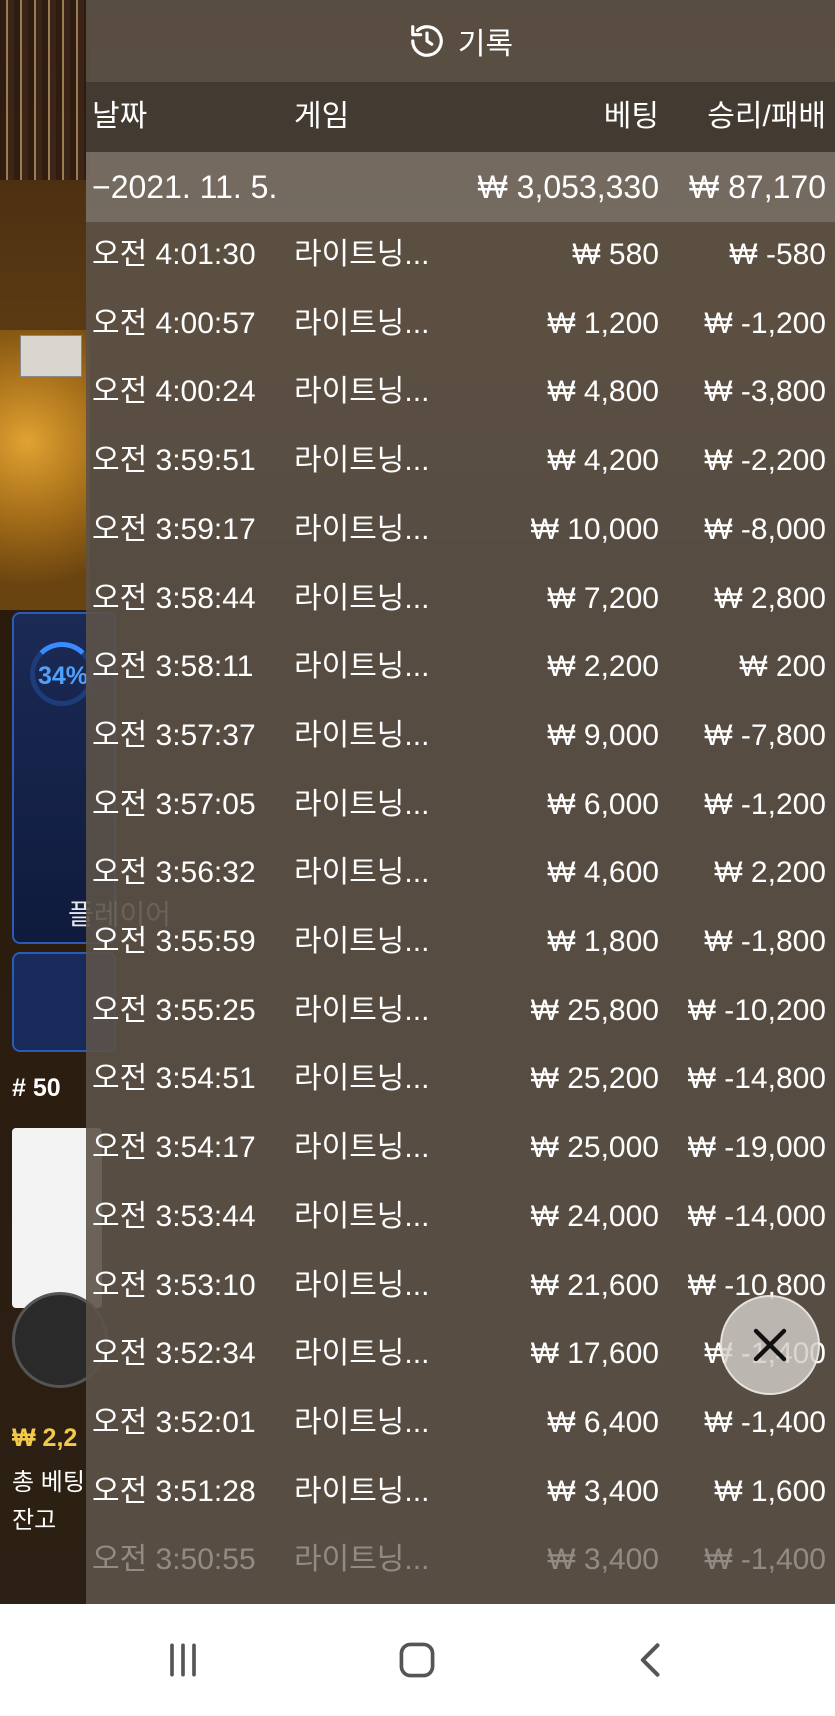  I want to click on system-nav-bar, so click(417, 1660).